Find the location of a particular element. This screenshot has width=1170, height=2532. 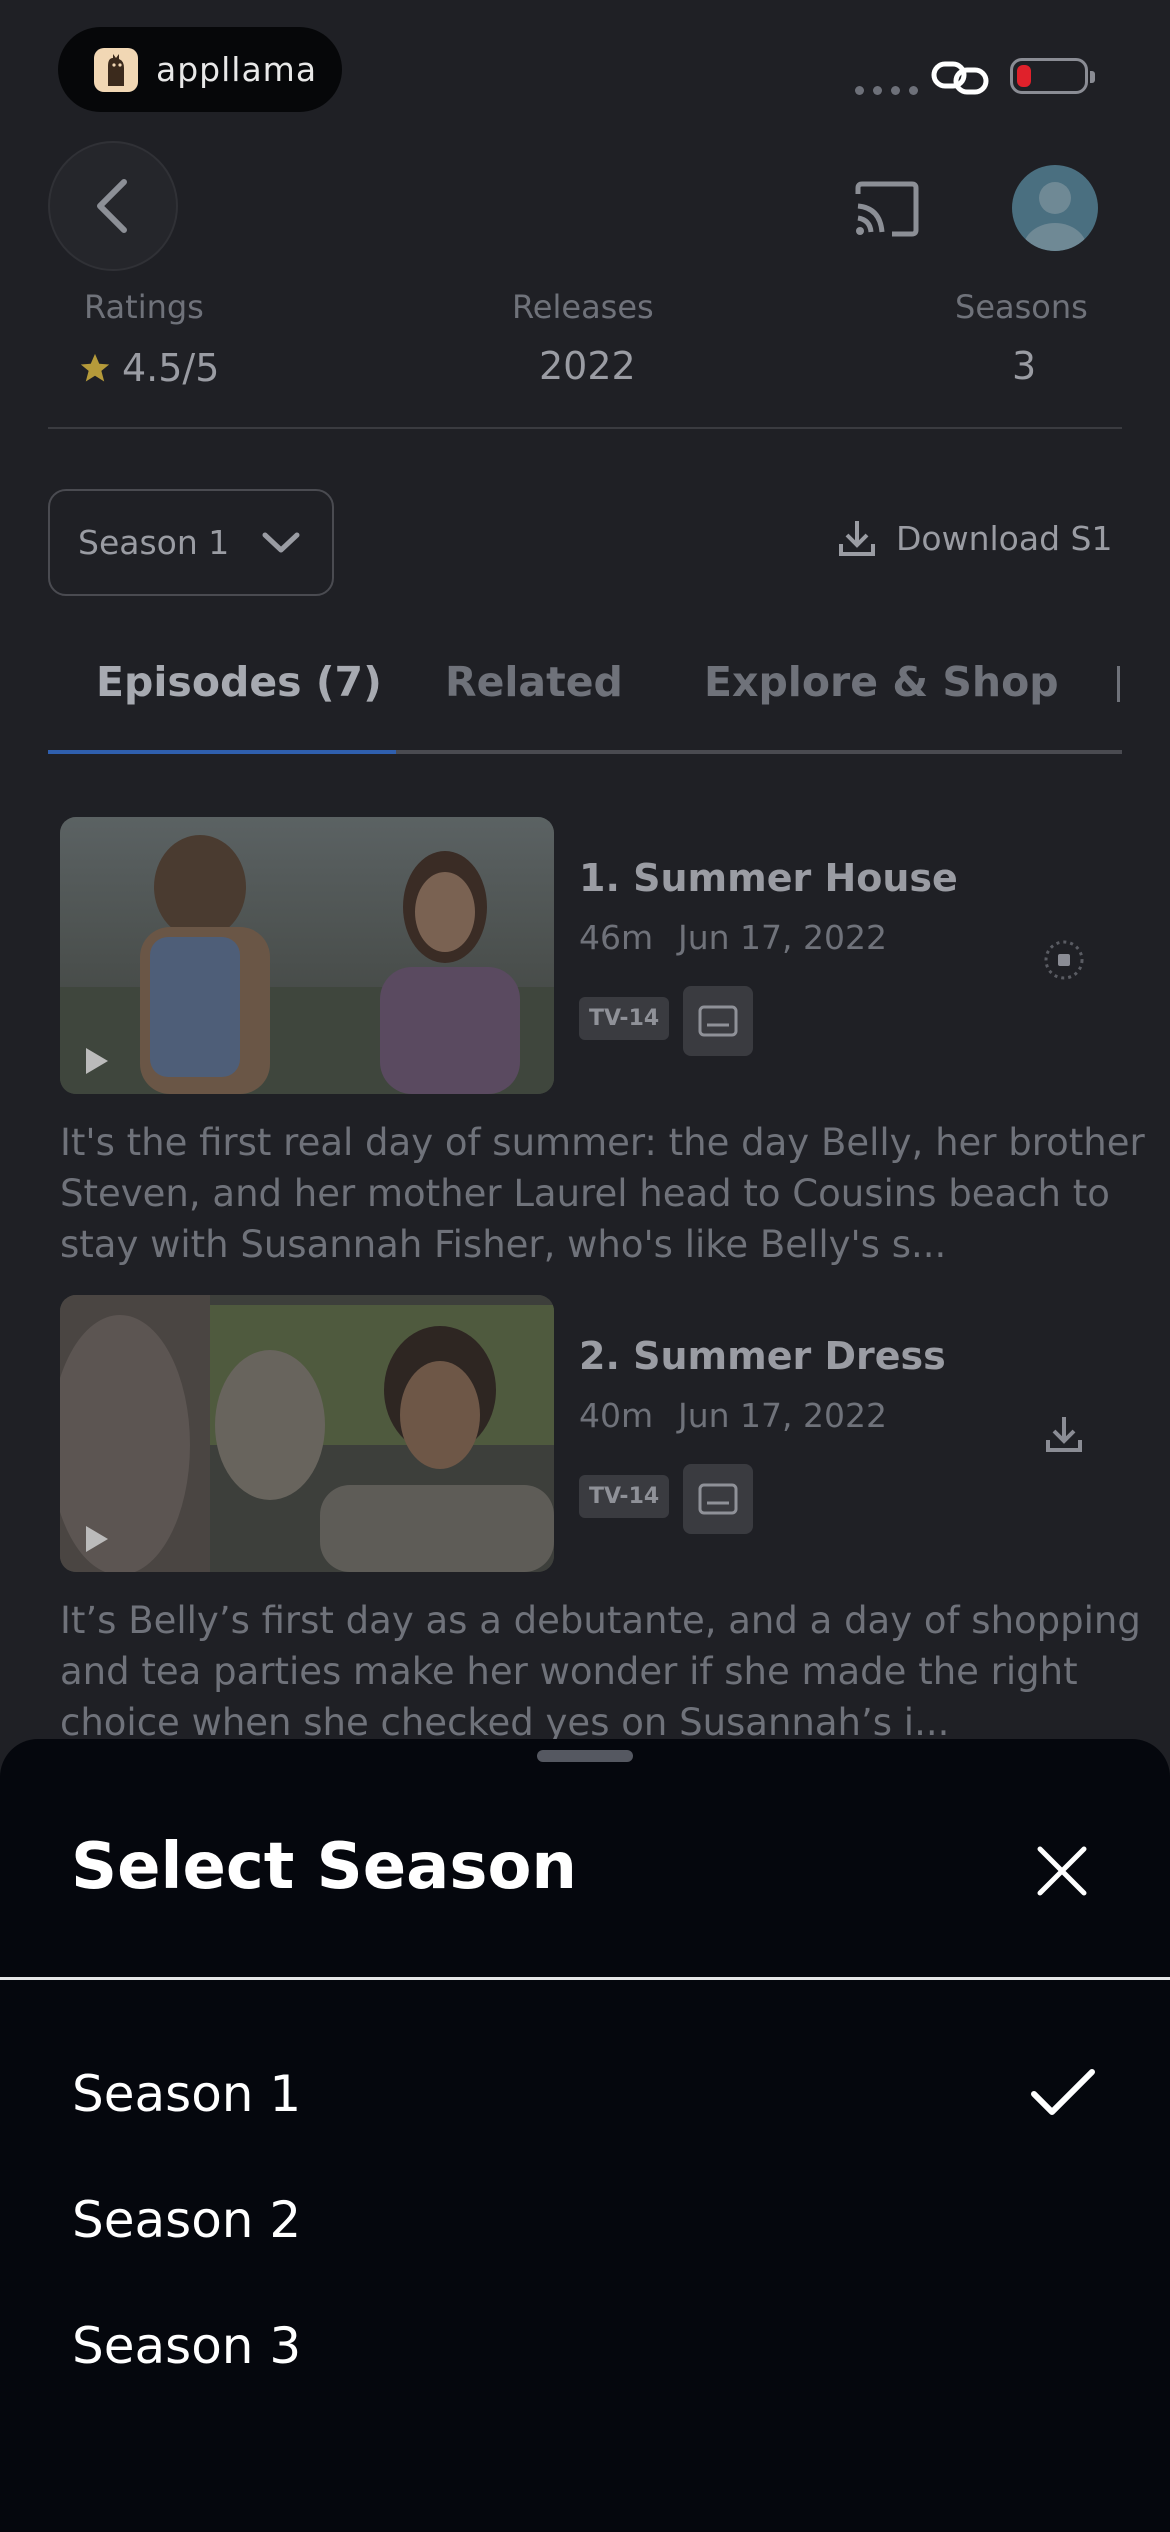

season-option-1: Season 1 is located at coordinates (186, 2094).